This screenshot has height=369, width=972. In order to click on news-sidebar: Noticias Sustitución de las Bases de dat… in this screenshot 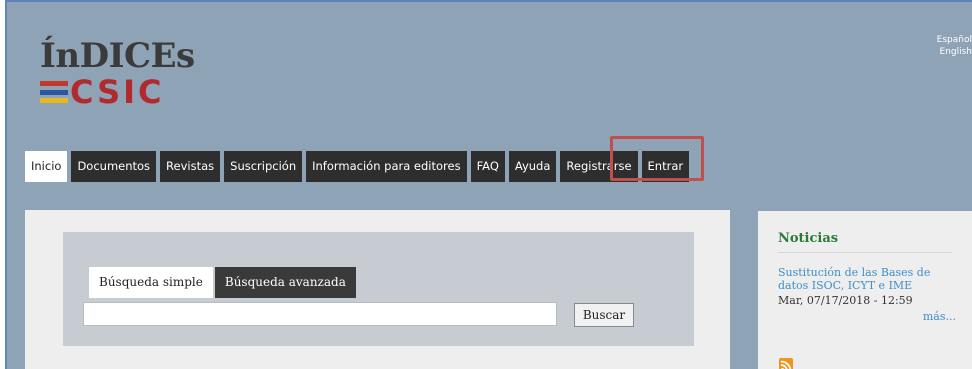, I will do `click(865, 290)`.